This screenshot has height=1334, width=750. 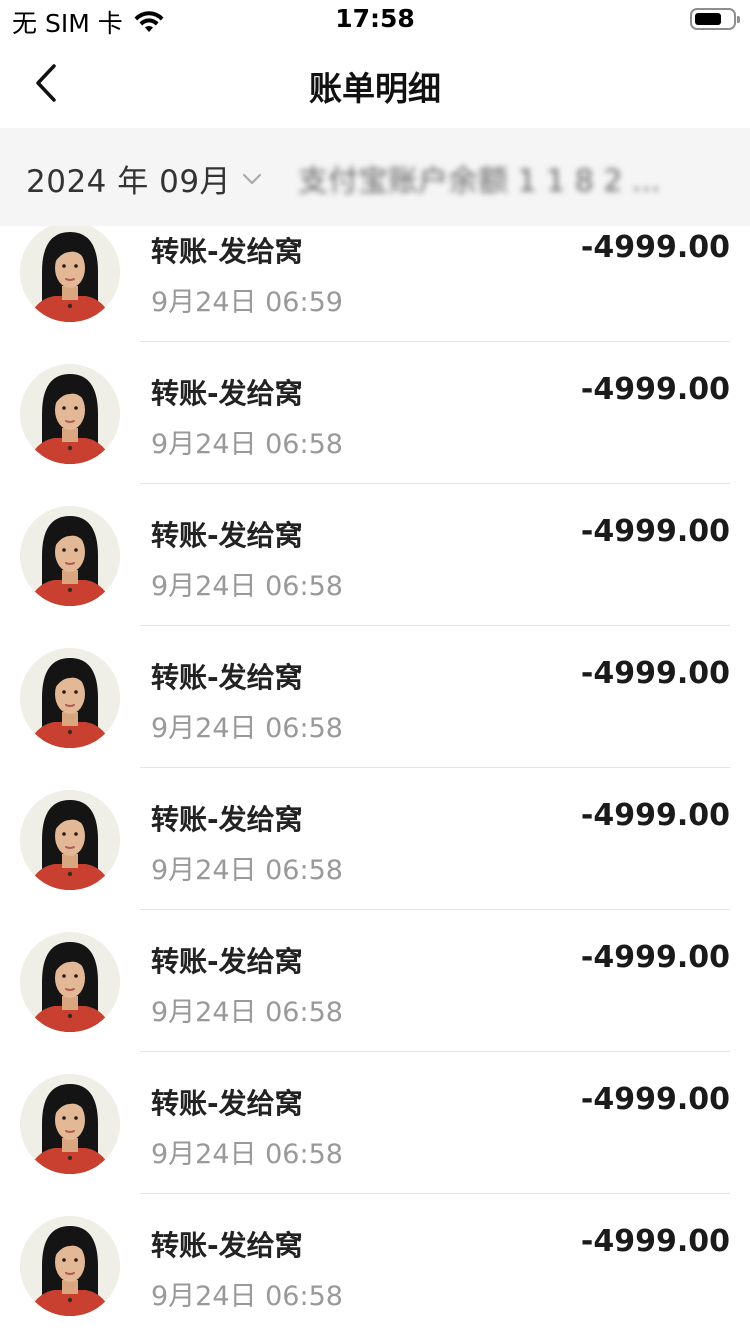 I want to click on transaction-time: 9月24日 06:59, so click(x=247, y=302).